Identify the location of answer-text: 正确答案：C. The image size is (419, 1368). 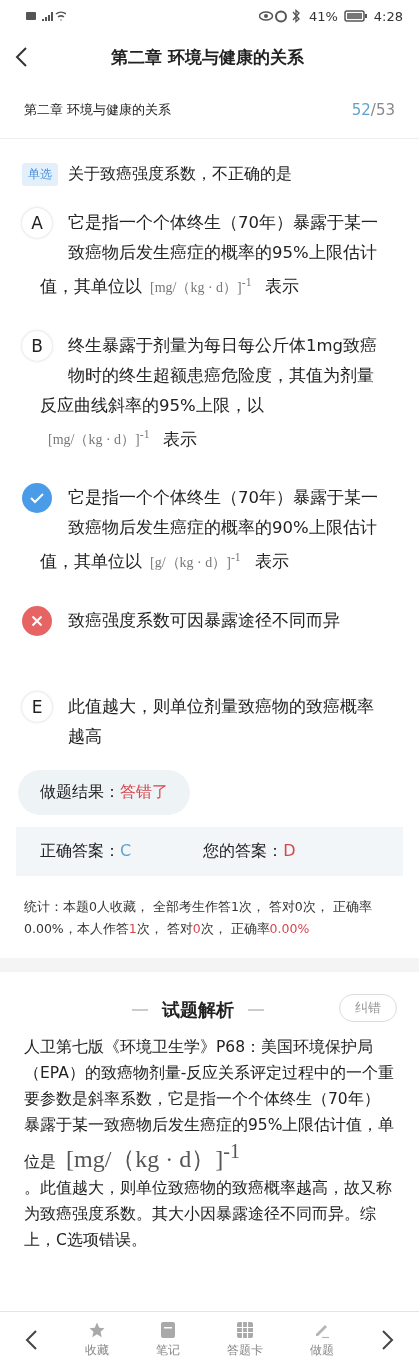
(86, 851).